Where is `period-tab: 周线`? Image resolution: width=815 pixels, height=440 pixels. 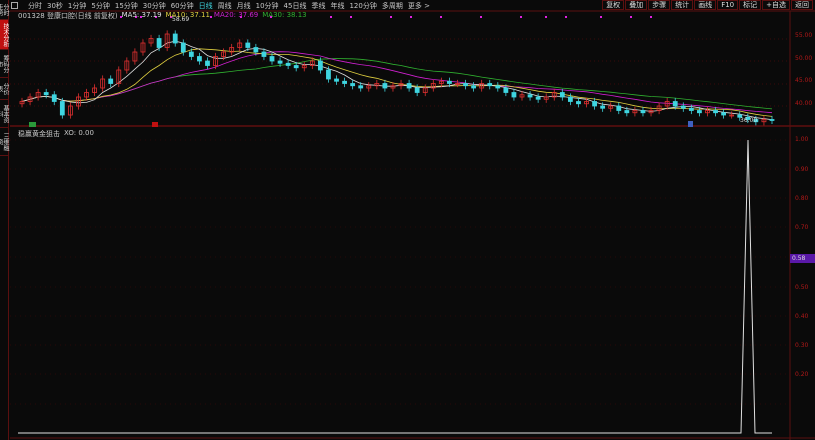 period-tab: 周线 is located at coordinates (225, 6).